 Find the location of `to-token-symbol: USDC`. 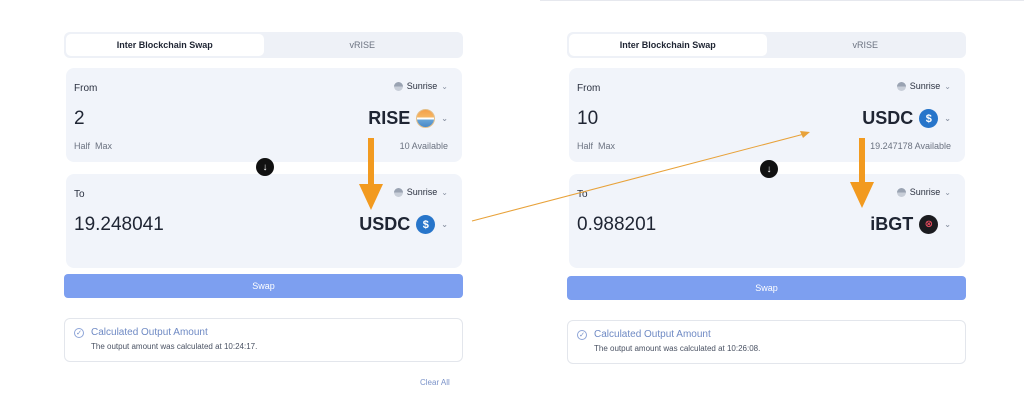

to-token-symbol: USDC is located at coordinates (385, 224).